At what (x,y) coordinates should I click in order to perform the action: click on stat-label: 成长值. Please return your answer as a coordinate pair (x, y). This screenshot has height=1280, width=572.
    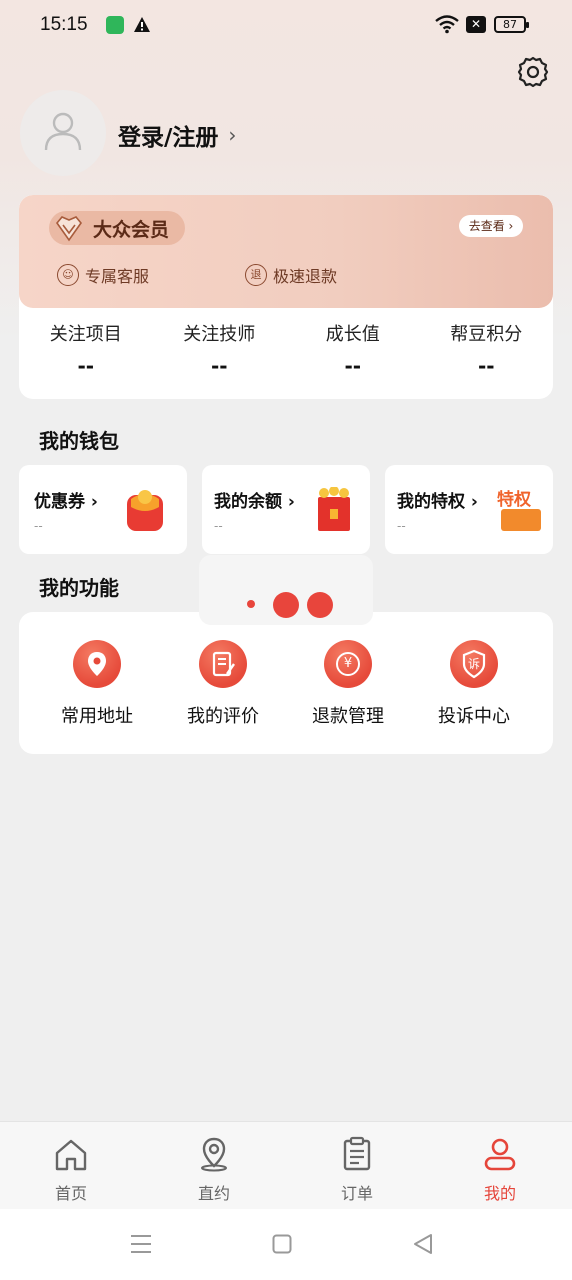
    Looking at the image, I should click on (352, 334).